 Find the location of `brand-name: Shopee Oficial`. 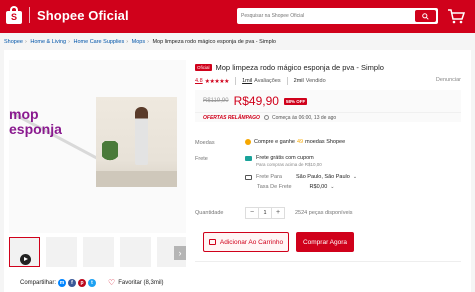

brand-name: Shopee Oficial is located at coordinates (83, 15).